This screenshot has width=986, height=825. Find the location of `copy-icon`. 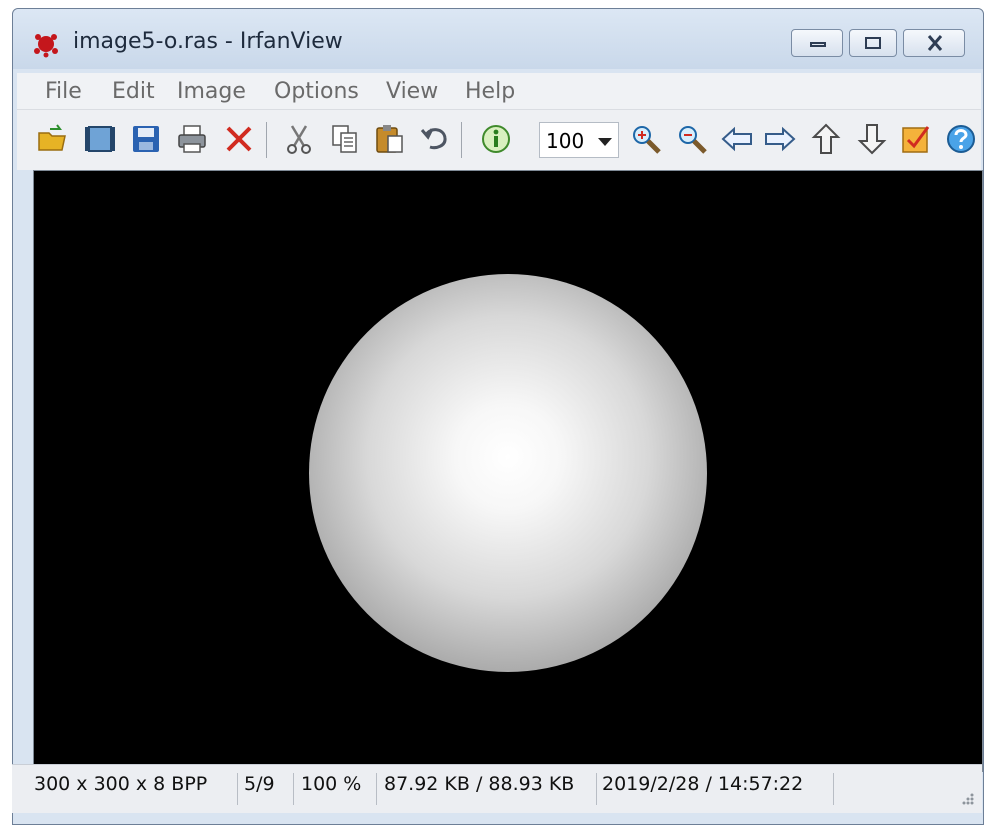

copy-icon is located at coordinates (345, 139).